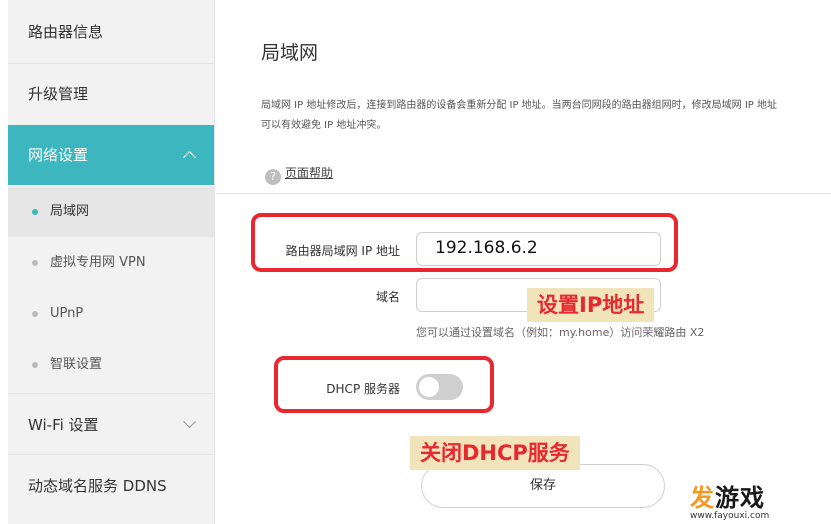  I want to click on sidebar-item-wifi-settings: Wi-Fi 设置, so click(111, 424).